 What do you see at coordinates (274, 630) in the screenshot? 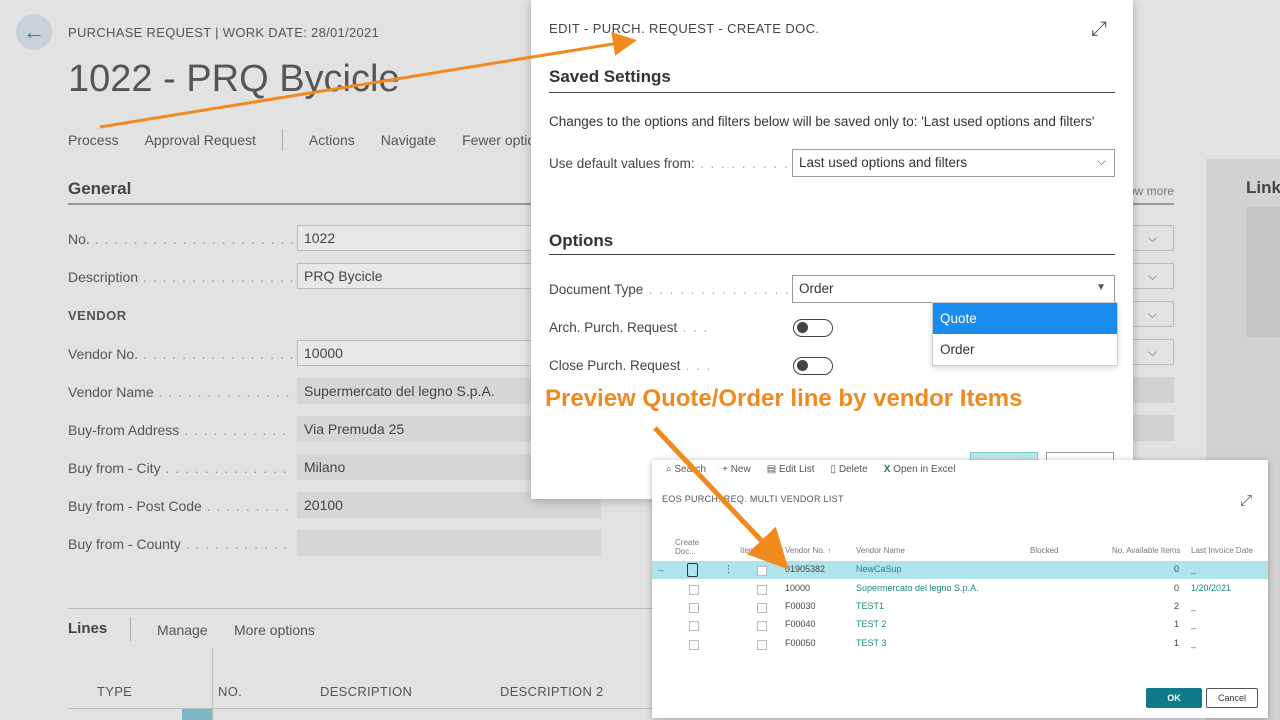
I see `lines-more-options-button: More options` at bounding box center [274, 630].